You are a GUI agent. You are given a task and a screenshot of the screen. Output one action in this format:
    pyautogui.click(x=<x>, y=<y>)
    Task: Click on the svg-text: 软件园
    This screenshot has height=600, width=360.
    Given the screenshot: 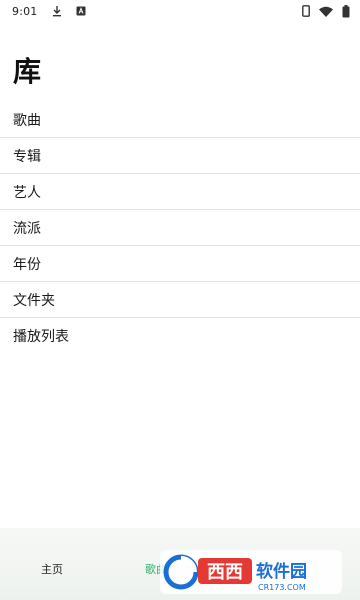 What is the action you would take?
    pyautogui.click(x=281, y=571)
    